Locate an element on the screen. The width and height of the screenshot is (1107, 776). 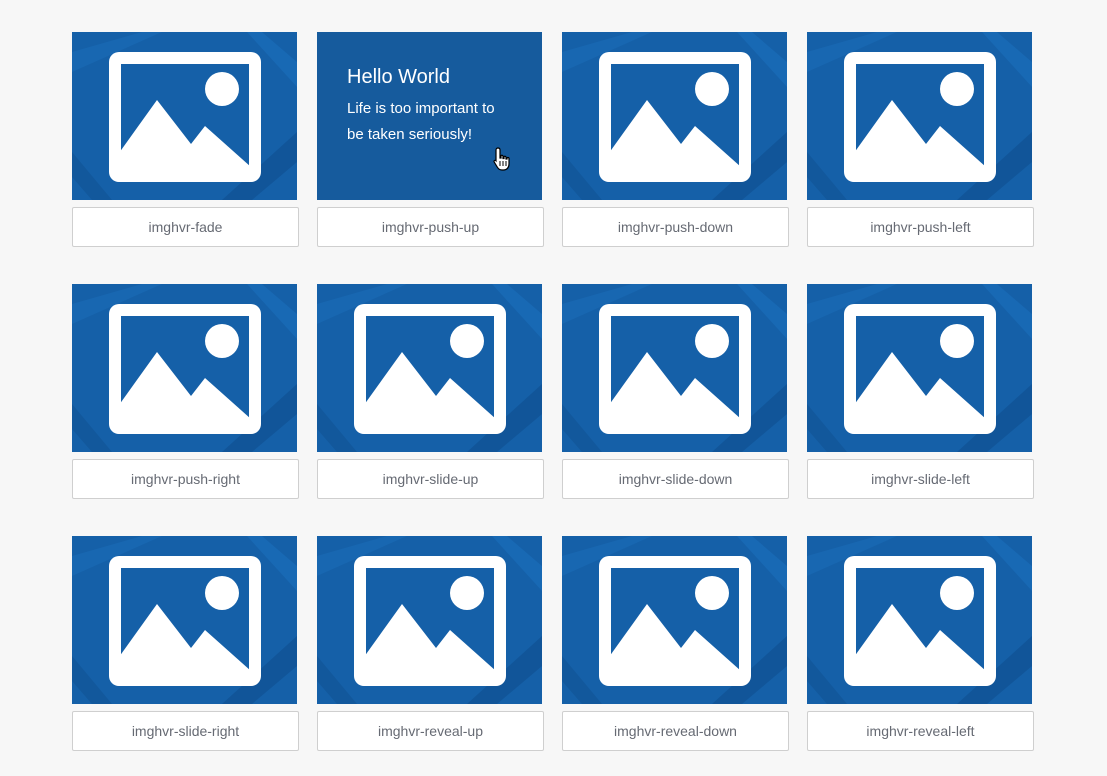
demo-card: imghvr-slide-down is located at coordinates (675, 391).